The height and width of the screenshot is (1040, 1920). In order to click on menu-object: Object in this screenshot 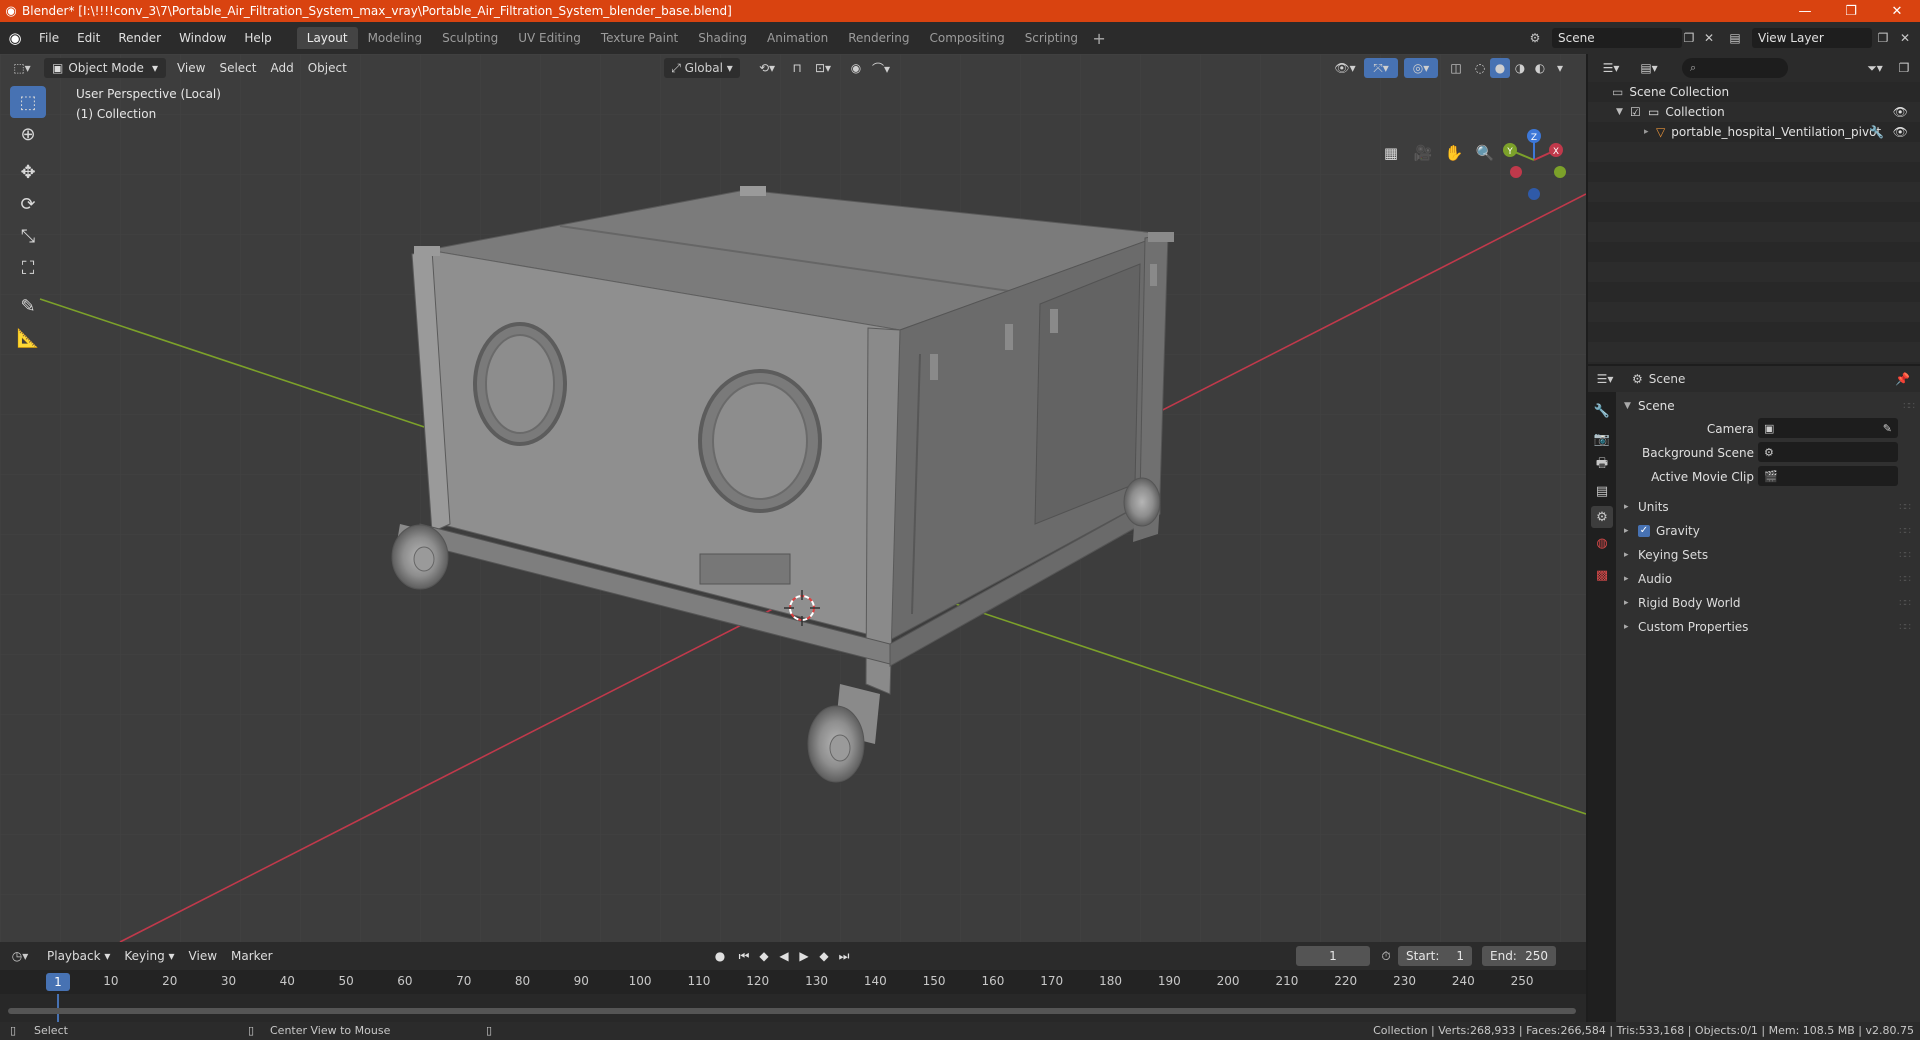, I will do `click(327, 68)`.